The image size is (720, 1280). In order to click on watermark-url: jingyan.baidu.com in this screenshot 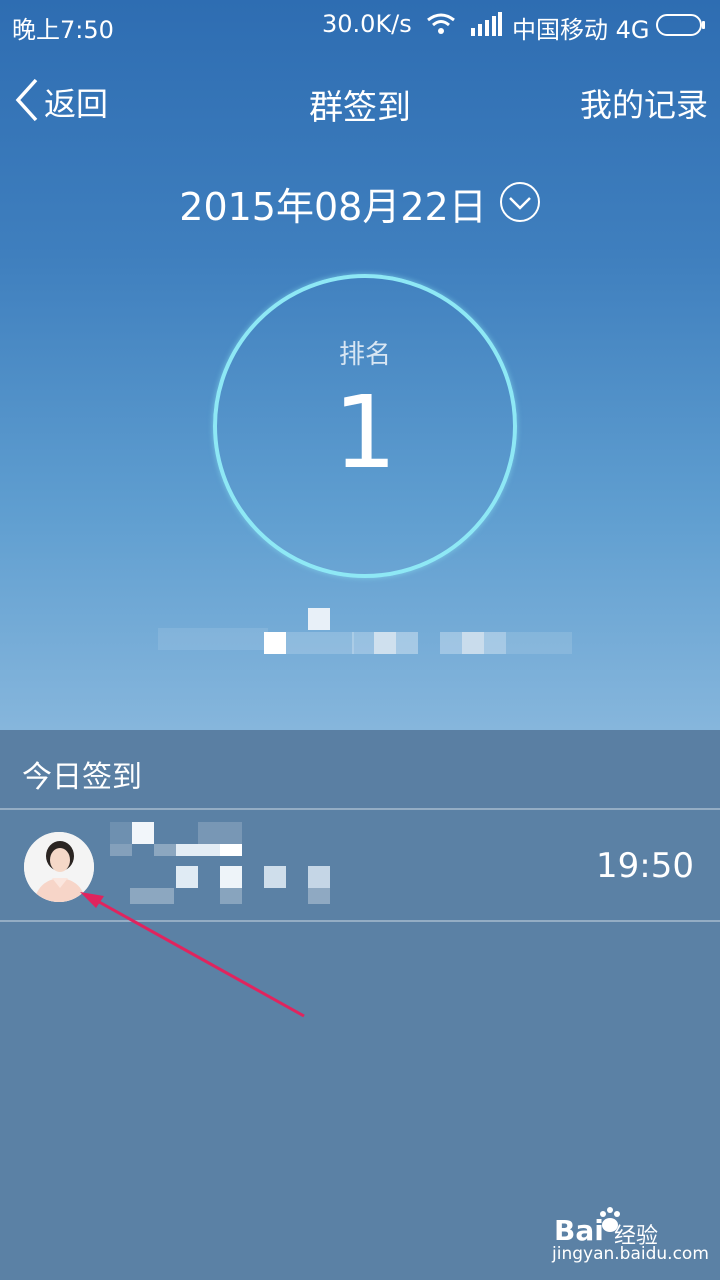, I will do `click(630, 1254)`.